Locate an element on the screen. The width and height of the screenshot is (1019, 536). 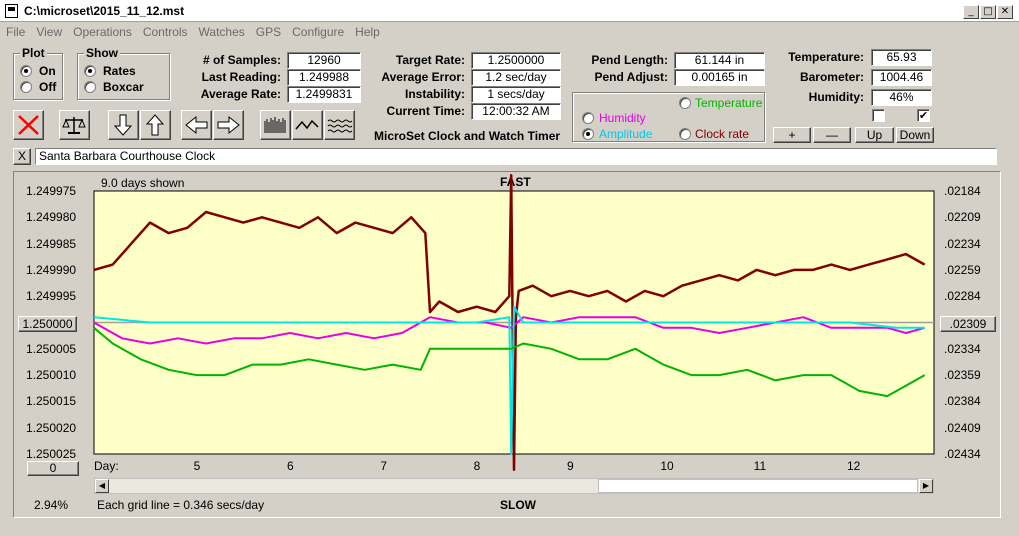
y-left-tick-label: 1.249985 is located at coordinates (51, 243).